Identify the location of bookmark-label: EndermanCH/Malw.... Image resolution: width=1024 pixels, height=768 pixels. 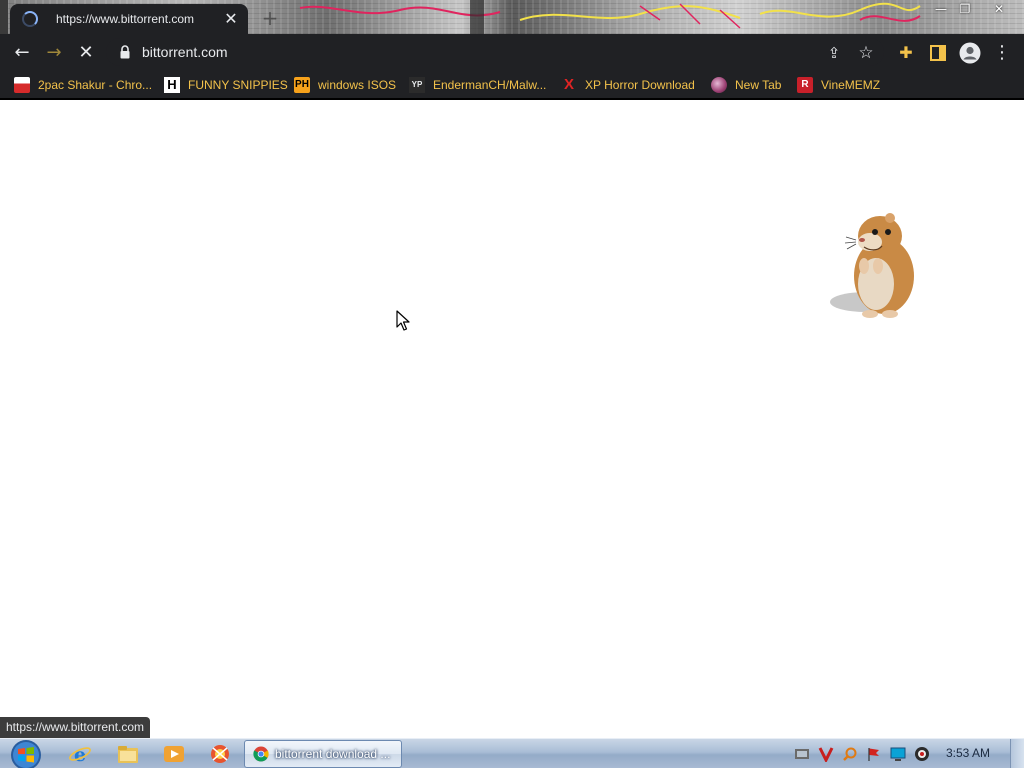
(490, 85).